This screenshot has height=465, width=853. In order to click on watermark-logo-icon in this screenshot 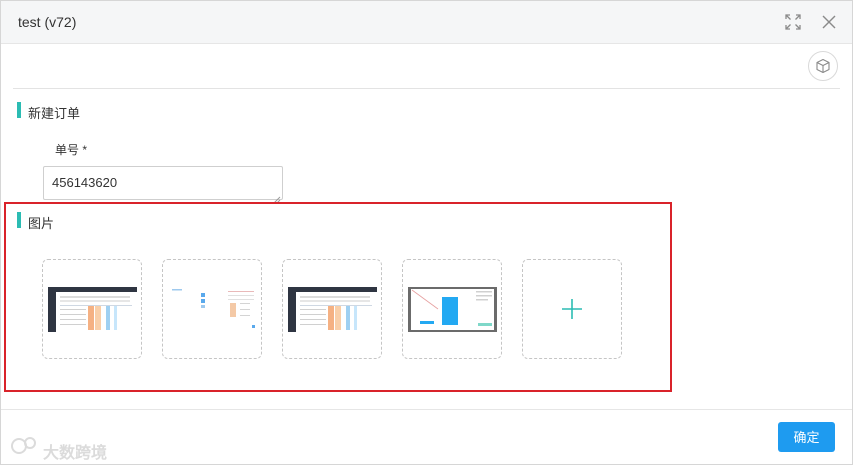, I will do `click(24, 450)`.